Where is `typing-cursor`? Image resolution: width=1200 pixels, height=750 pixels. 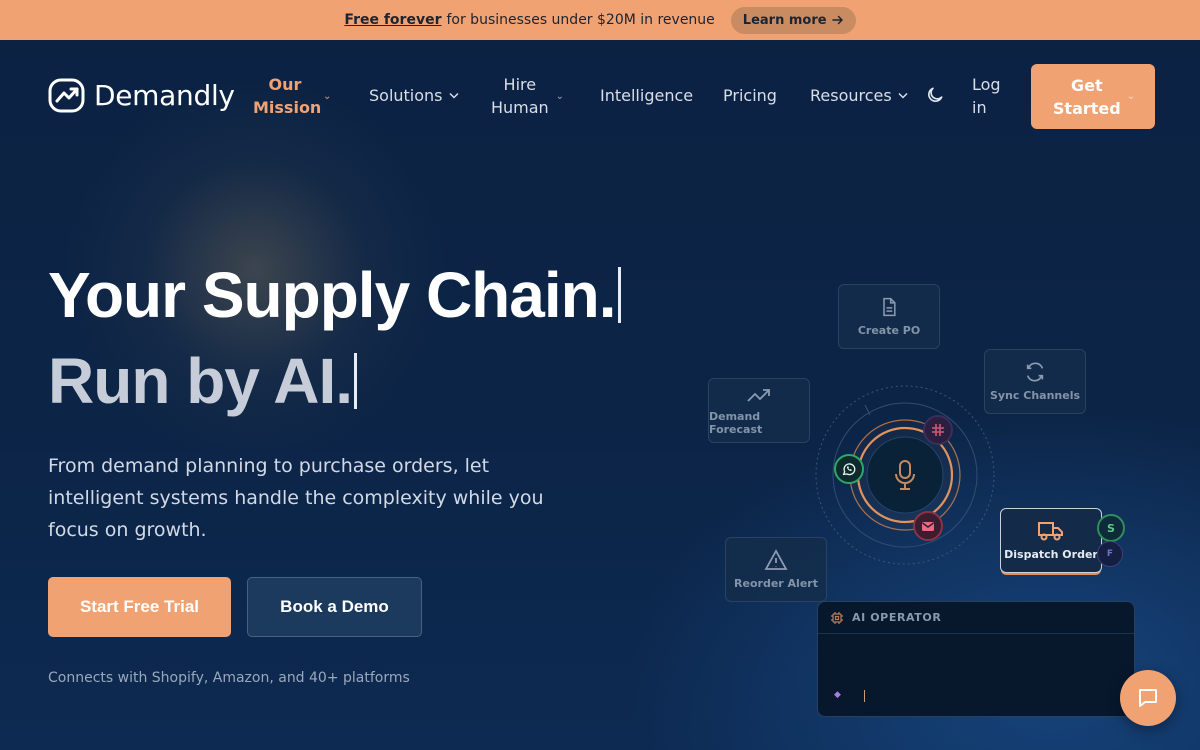
typing-cursor is located at coordinates (864, 696).